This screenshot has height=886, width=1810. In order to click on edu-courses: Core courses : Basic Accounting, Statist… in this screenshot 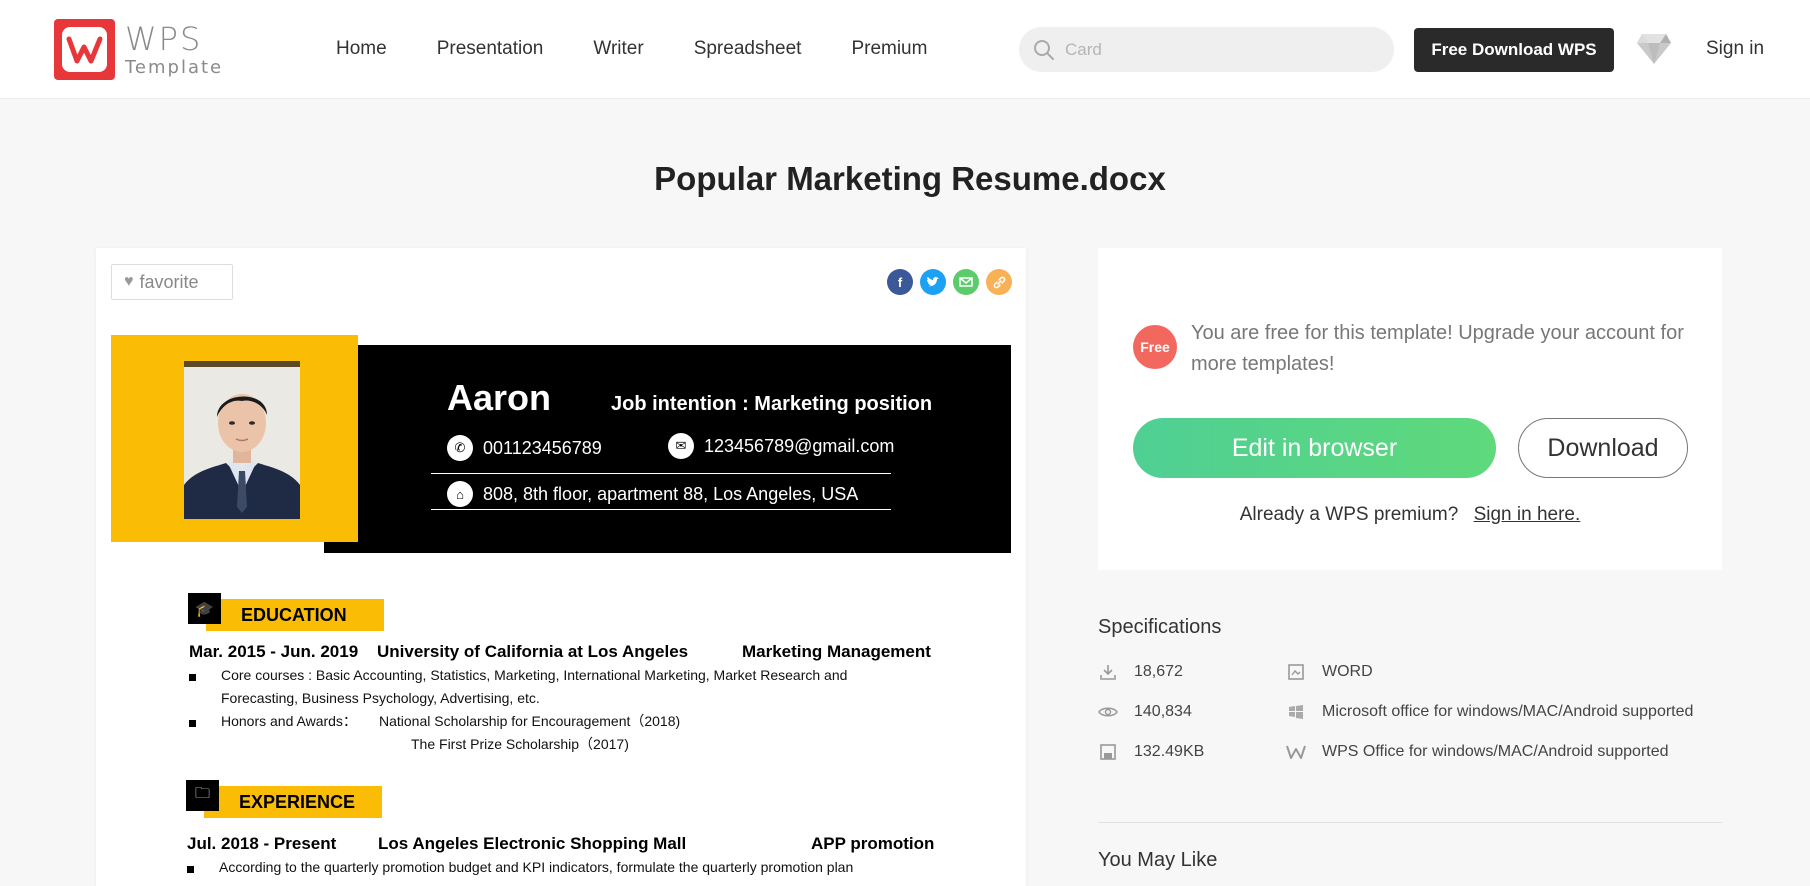, I will do `click(534, 675)`.